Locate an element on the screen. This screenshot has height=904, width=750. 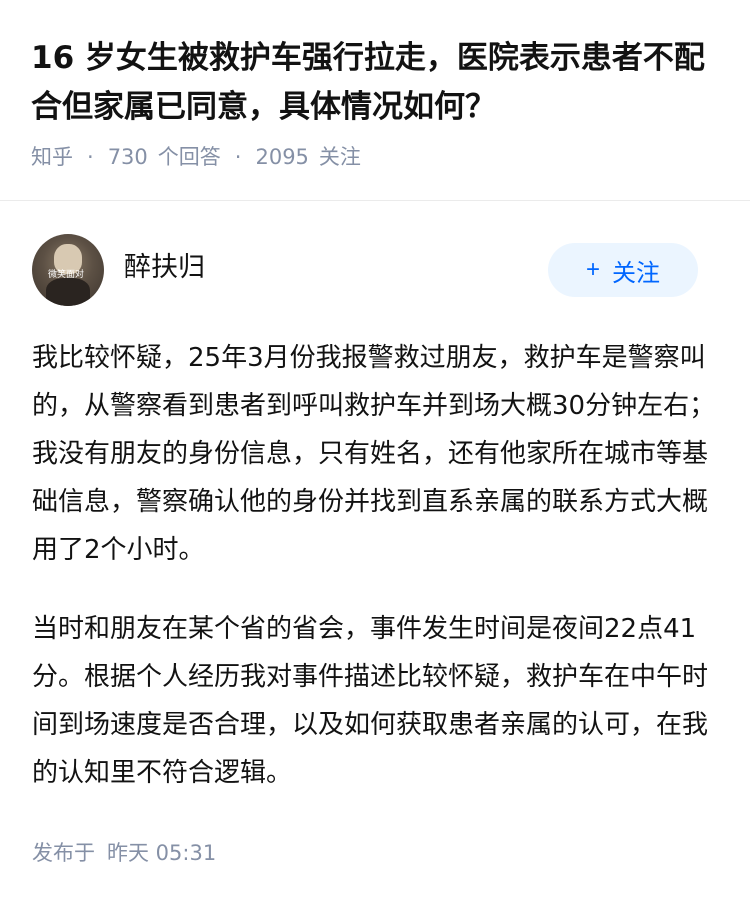
question-meta: 知乎 · 730 个回答 · 2095 关注 is located at coordinates (376, 157).